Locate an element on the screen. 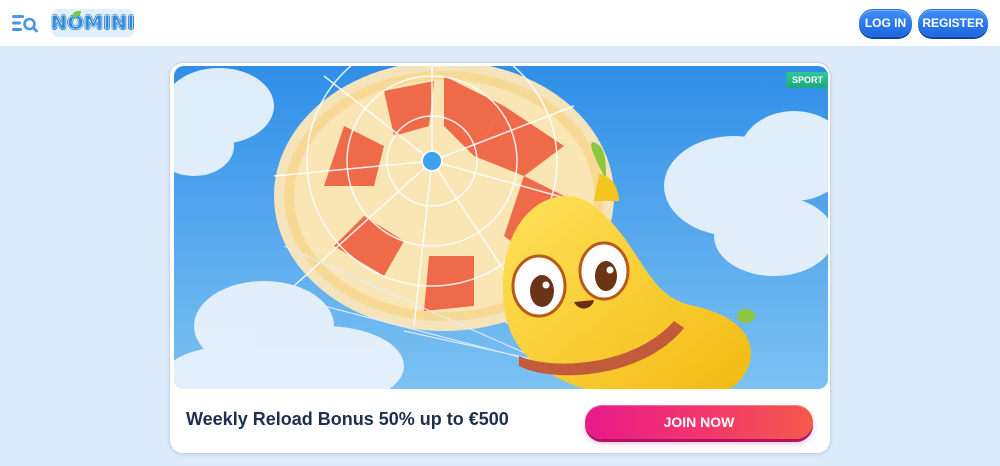  top-header: NOMINI LOG IN REGISTER is located at coordinates (500, 23).